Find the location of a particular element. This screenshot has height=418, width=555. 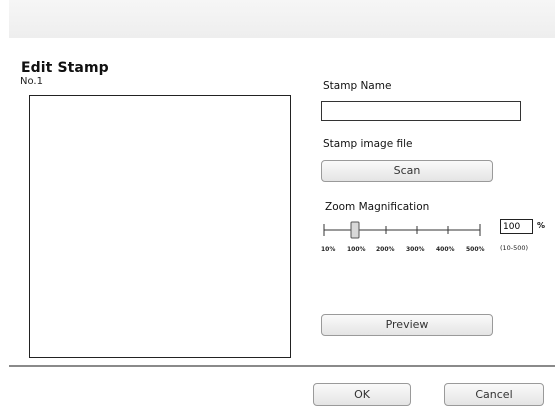

zoom-slider-thumb is located at coordinates (355, 230).